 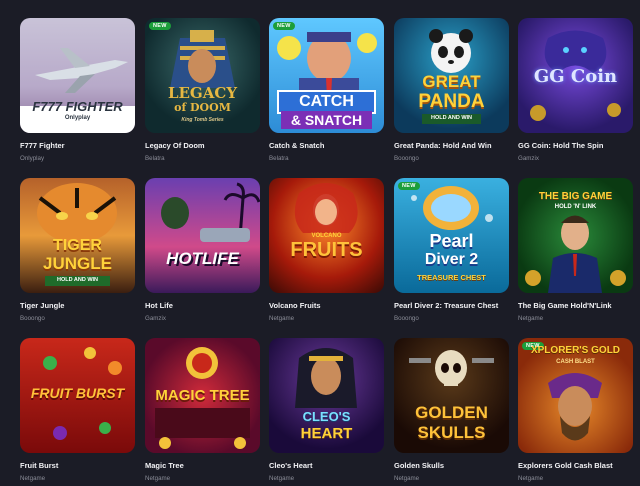 What do you see at coordinates (575, 235) in the screenshot?
I see `game-thumbnail: THE BIG GAME HOLD 'N' LINK` at bounding box center [575, 235].